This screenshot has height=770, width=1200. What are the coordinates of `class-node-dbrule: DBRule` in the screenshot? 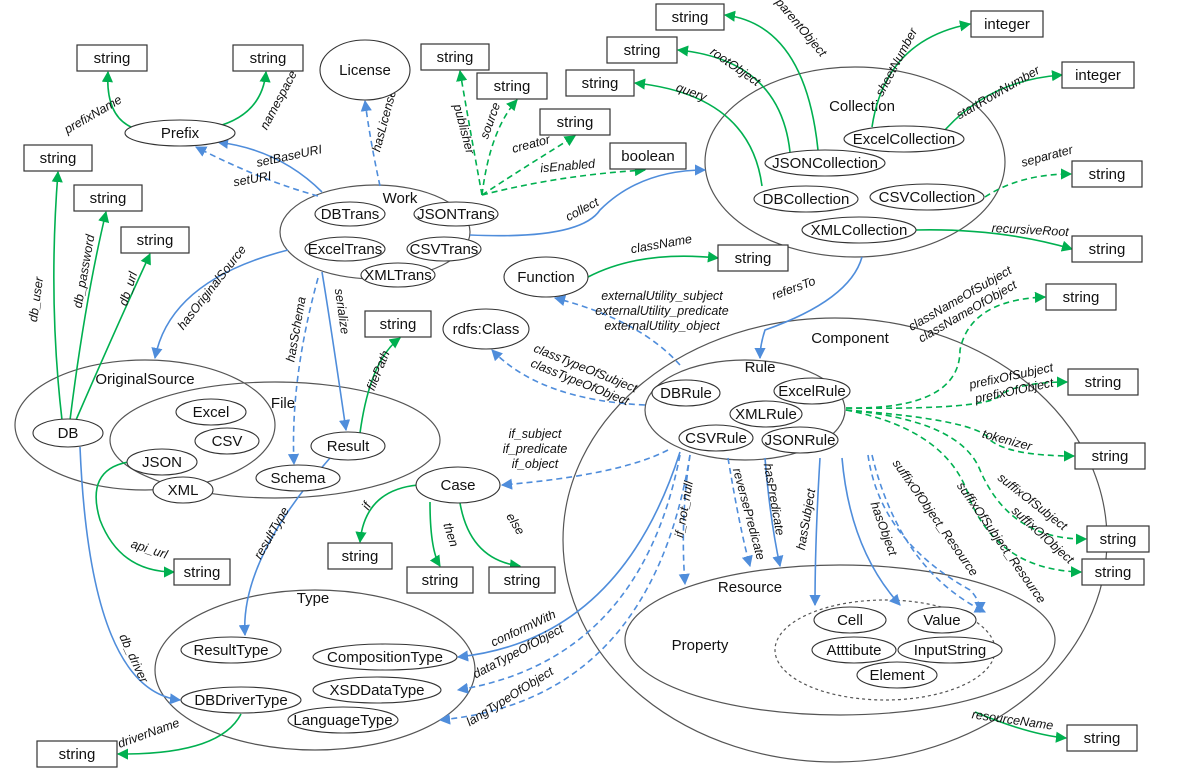 It's located at (686, 393).